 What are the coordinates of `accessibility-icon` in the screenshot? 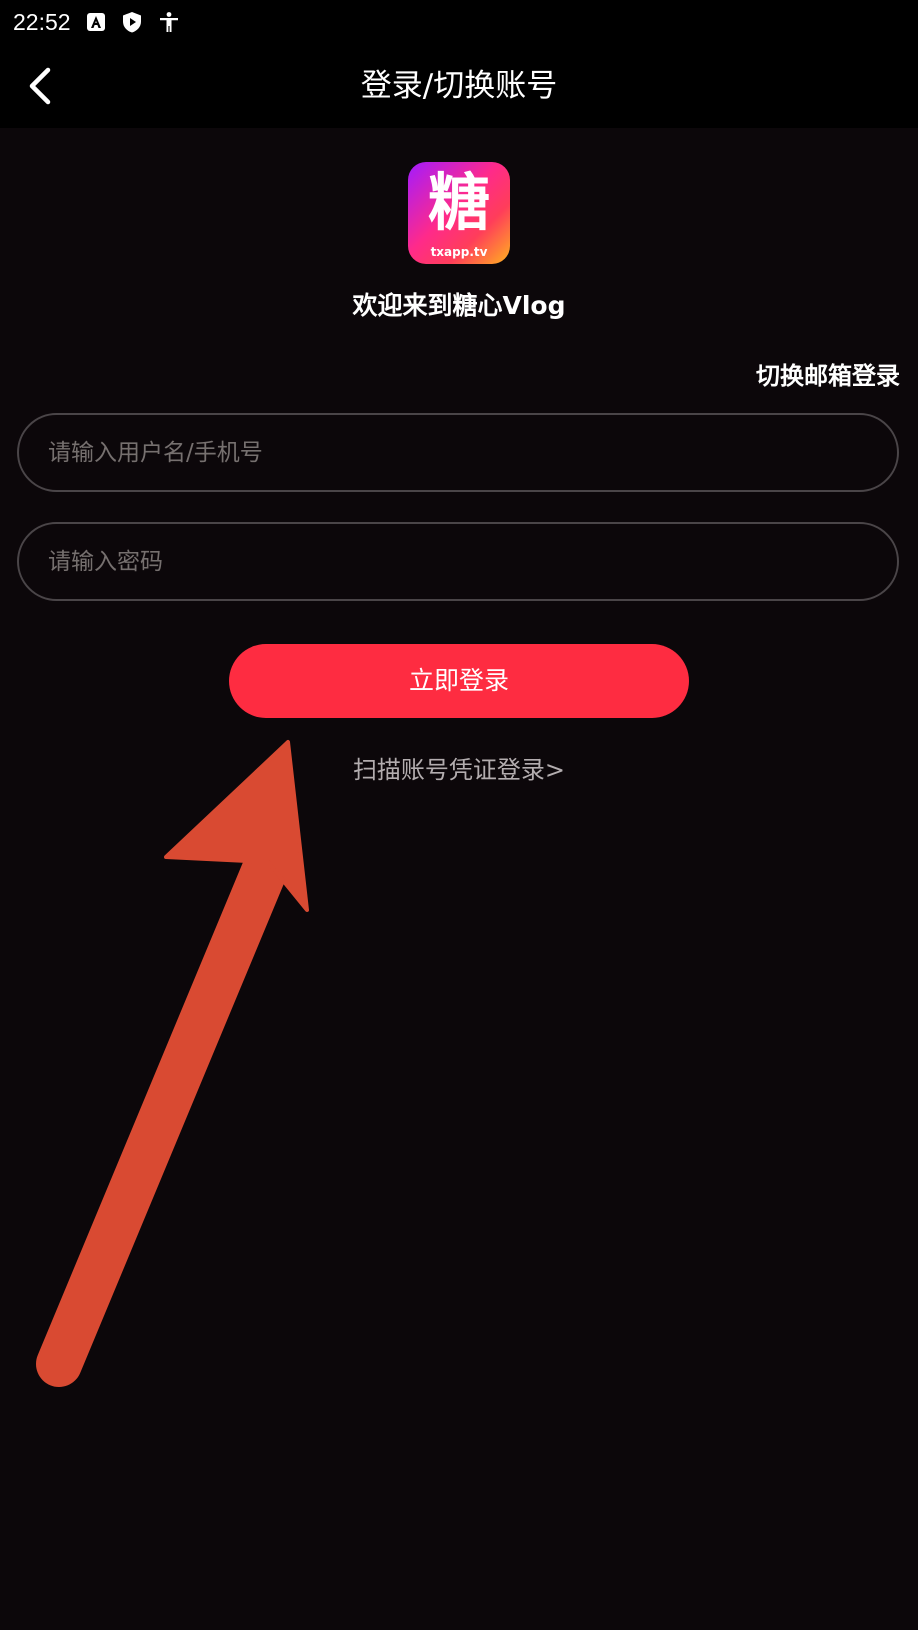 It's located at (169, 22).